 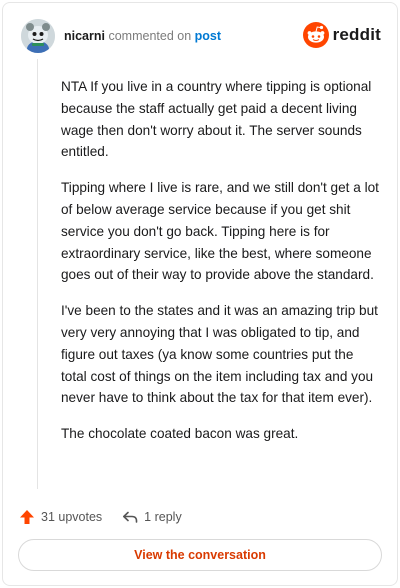 What do you see at coordinates (163, 517) in the screenshot?
I see `reply-count: 1 reply` at bounding box center [163, 517].